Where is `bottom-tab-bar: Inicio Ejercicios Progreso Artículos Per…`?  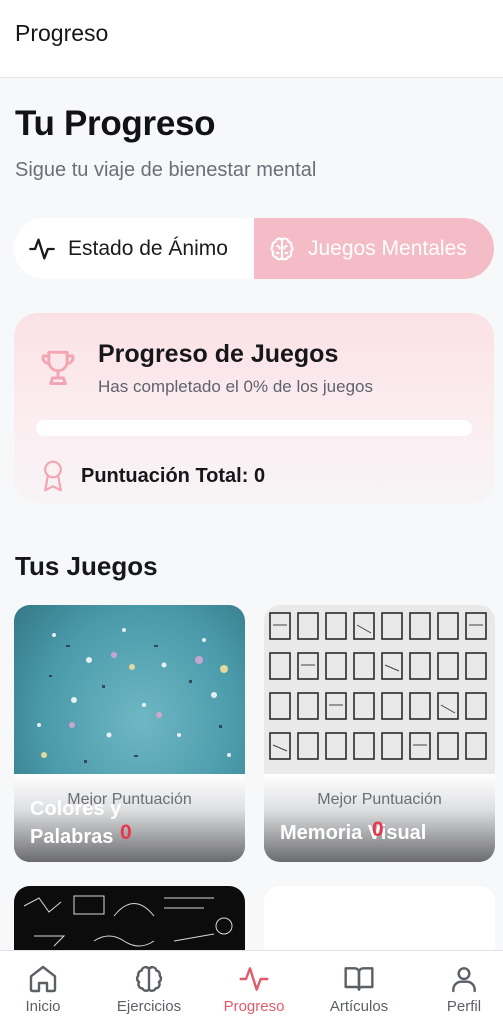
bottom-tab-bar: Inicio Ejercicios Progreso Artículos Per… is located at coordinates (251, 987).